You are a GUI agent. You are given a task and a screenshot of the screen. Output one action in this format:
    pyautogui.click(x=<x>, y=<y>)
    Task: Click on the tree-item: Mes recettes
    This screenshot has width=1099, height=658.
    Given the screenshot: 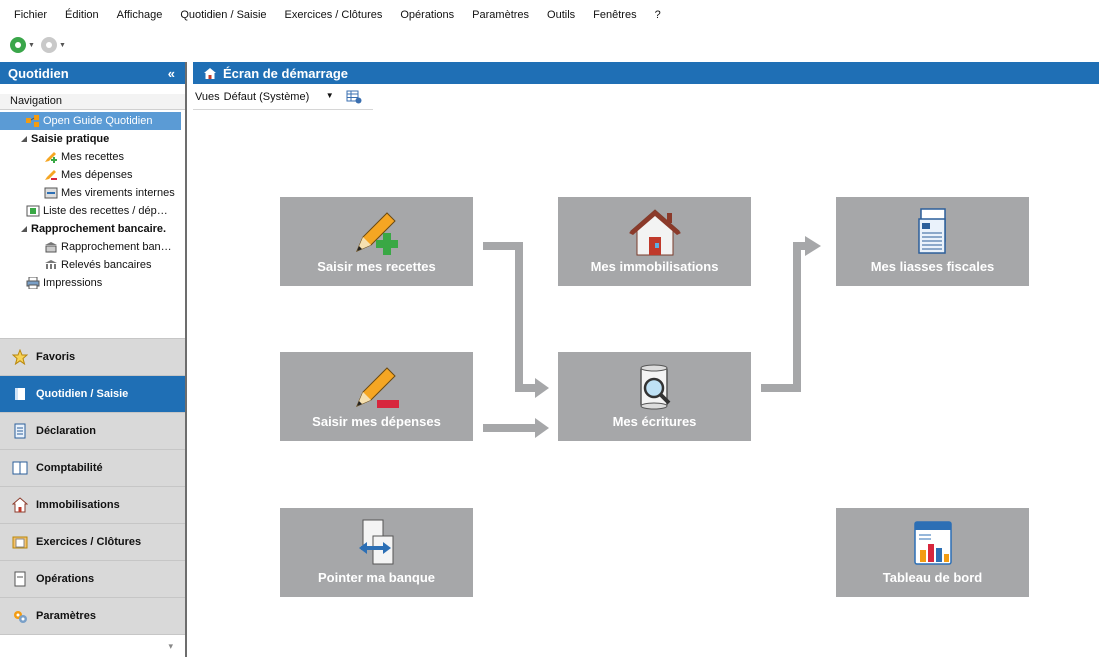 What is the action you would take?
    pyautogui.click(x=92, y=157)
    